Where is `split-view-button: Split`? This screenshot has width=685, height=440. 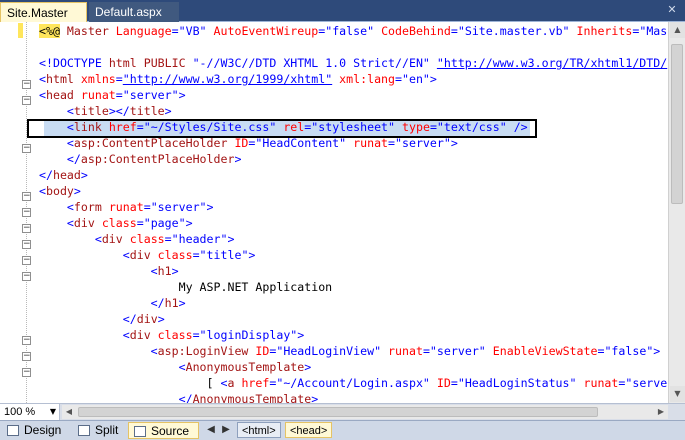 split-view-button: Split is located at coordinates (101, 430).